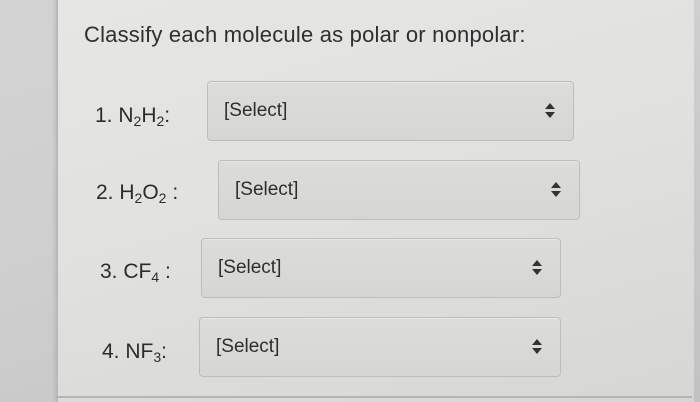  What do you see at coordinates (399, 190) in the screenshot?
I see `select-dropdown-2: [Select]` at bounding box center [399, 190].